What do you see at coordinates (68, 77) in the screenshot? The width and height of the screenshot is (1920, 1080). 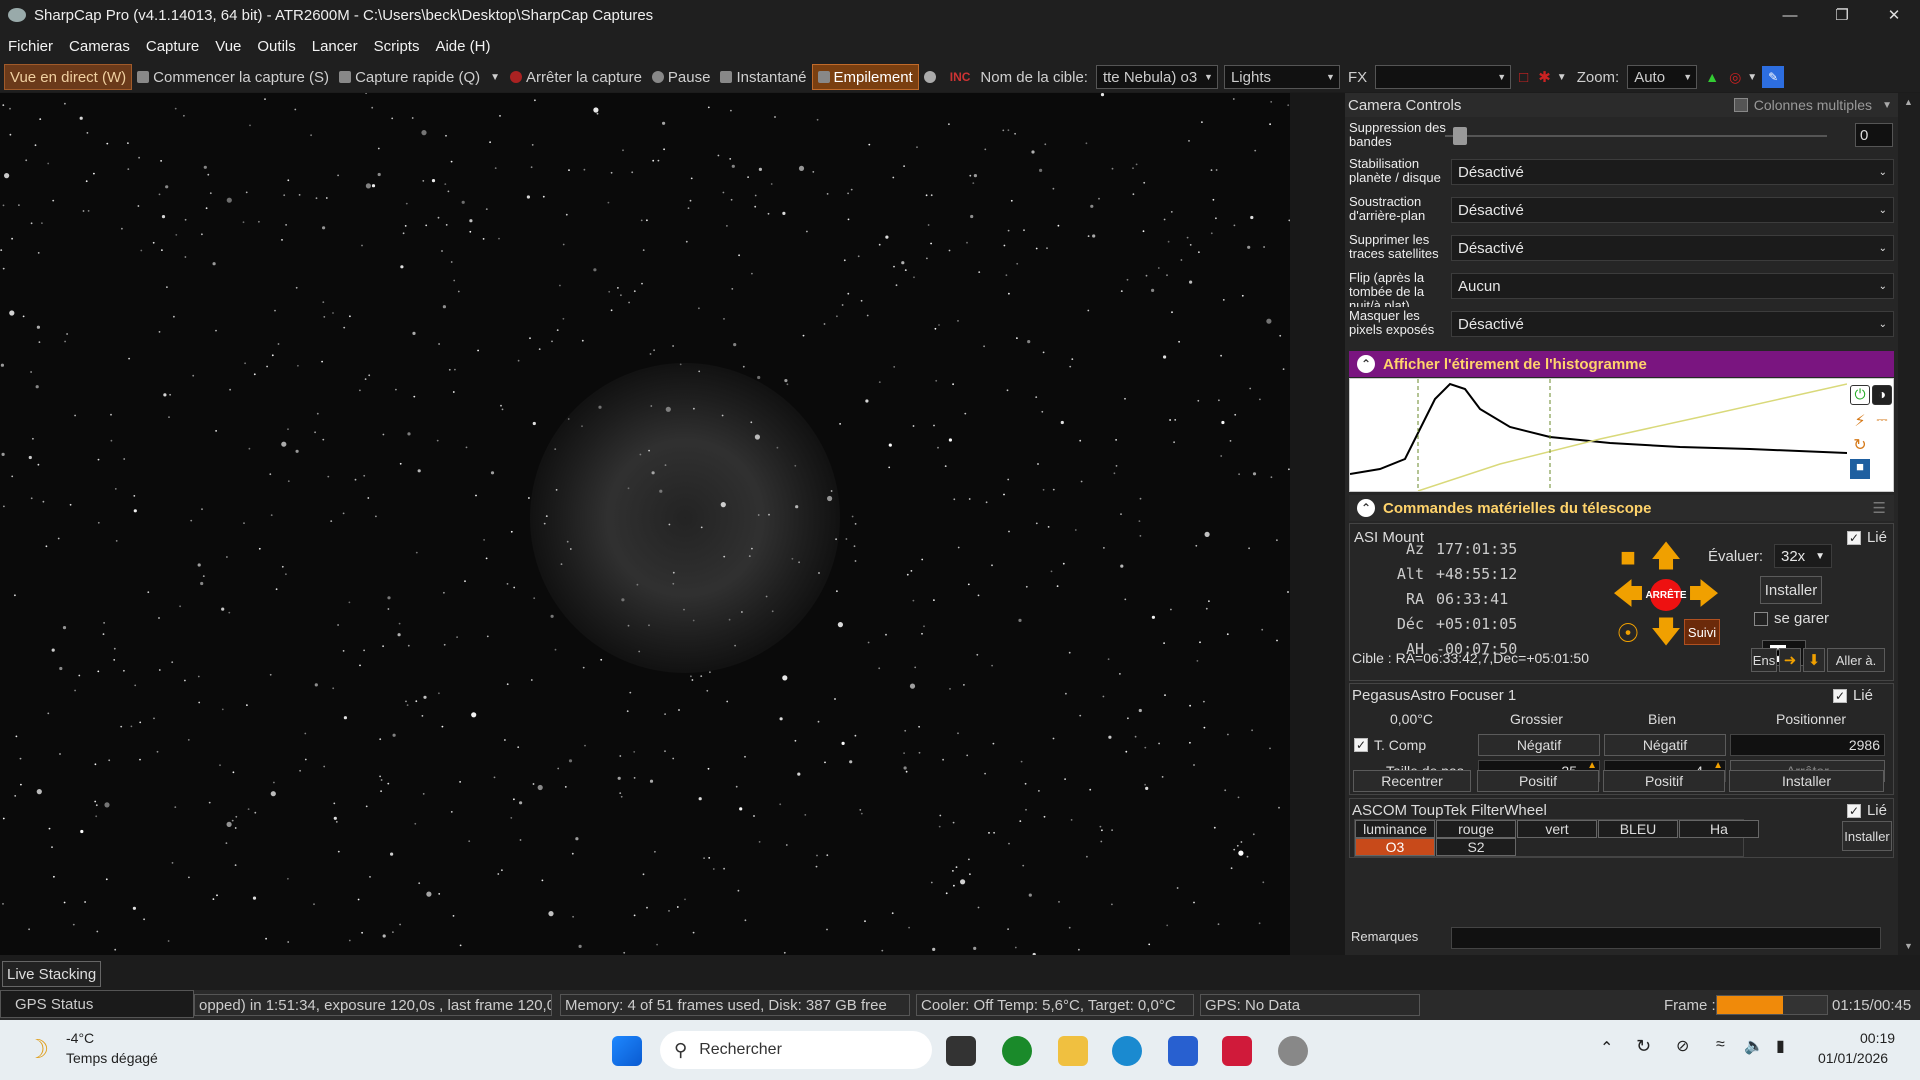 I see `live-view-button: Vue en direct (W)` at bounding box center [68, 77].